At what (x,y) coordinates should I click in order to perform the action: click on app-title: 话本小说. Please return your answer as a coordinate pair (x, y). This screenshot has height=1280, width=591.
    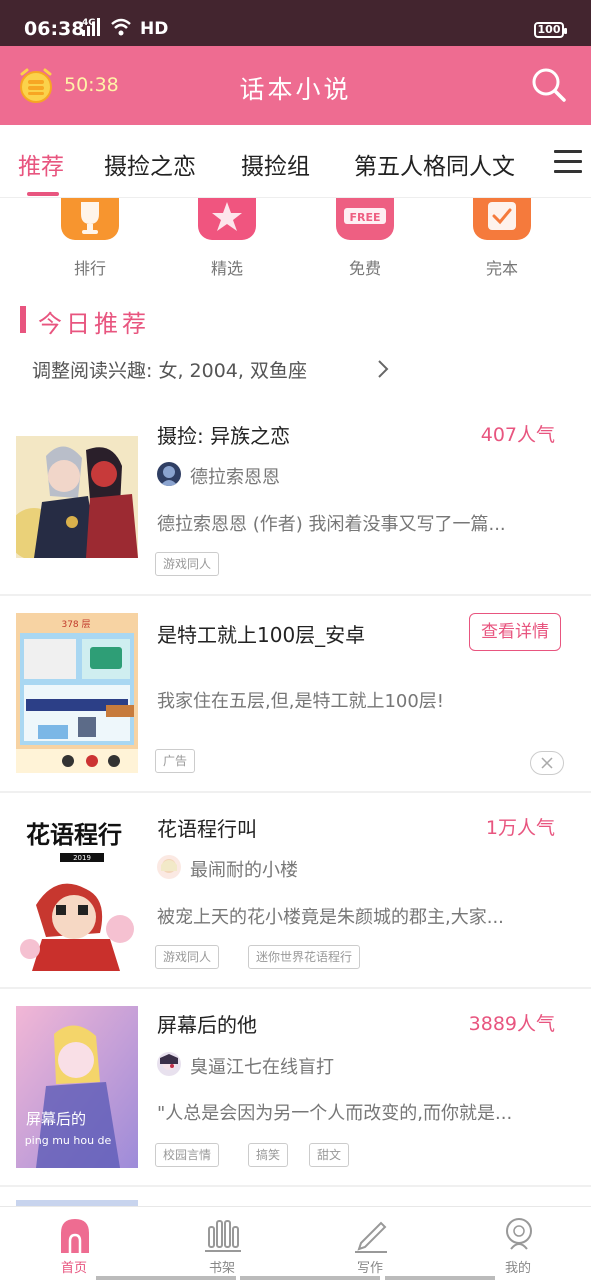
    Looking at the image, I should click on (295, 89).